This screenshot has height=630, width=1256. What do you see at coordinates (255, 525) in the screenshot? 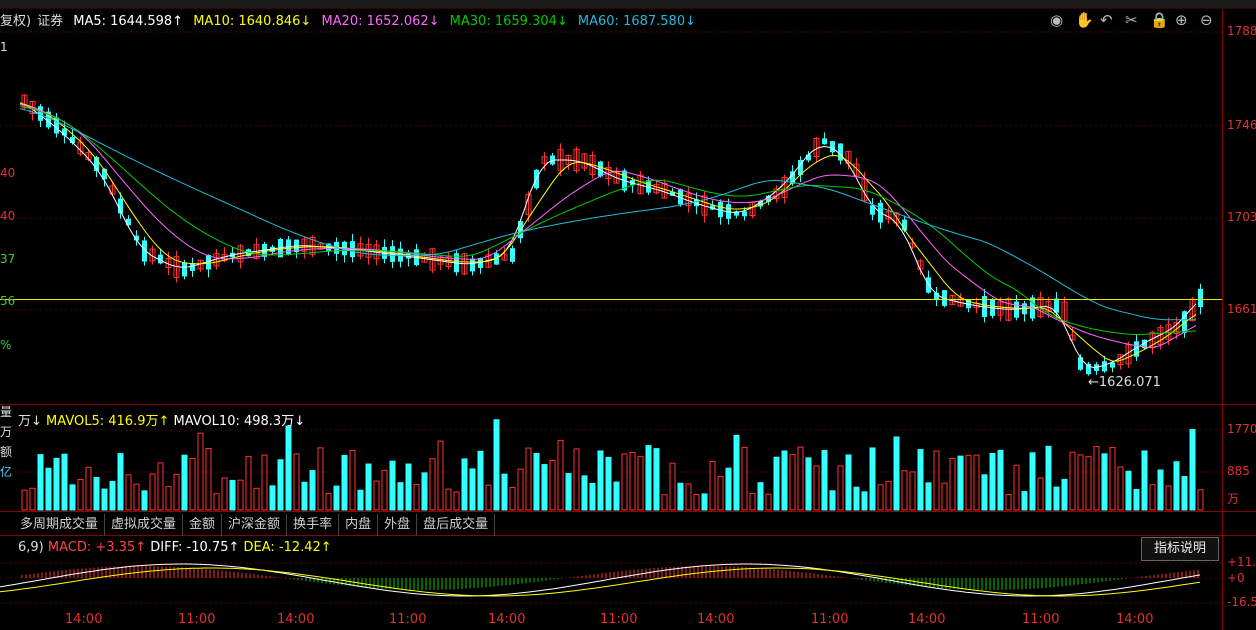
I see `tab-hs-amount: 沪深金额` at bounding box center [255, 525].